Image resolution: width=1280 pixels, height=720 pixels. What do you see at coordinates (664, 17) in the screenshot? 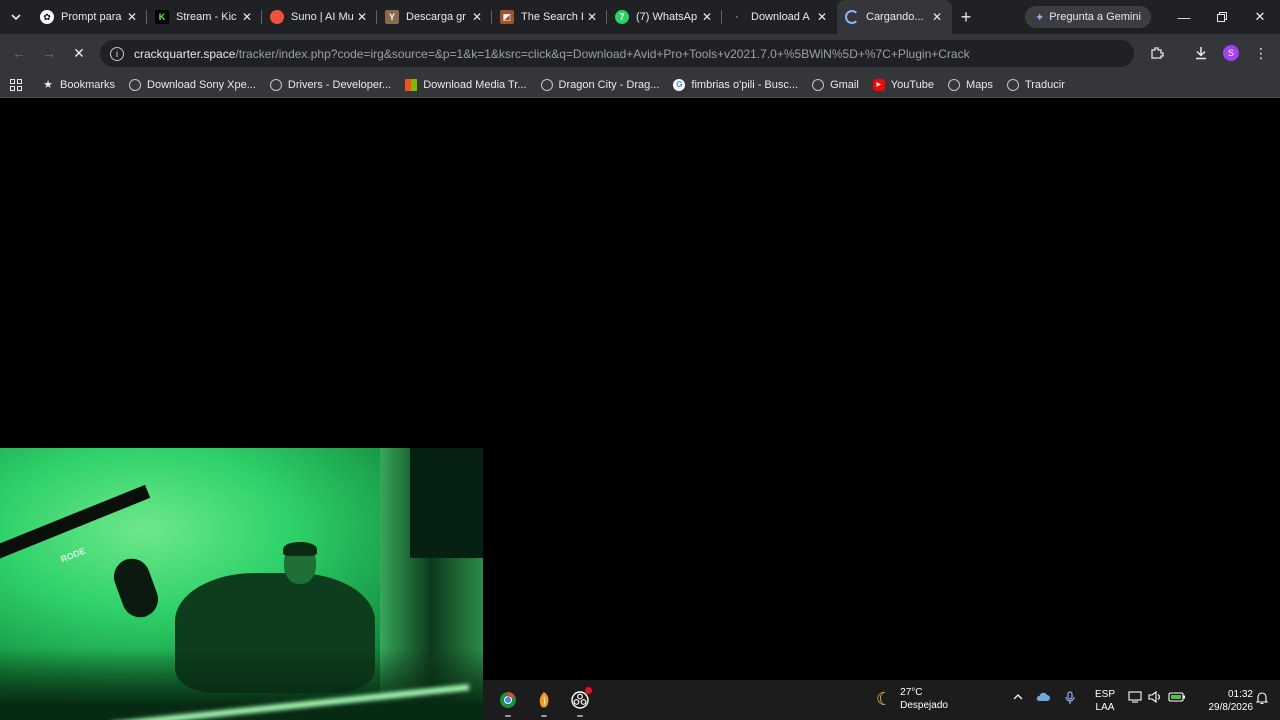
I see `tab-whatsapp: 7 (7) WhatsAp ✕` at bounding box center [664, 17].